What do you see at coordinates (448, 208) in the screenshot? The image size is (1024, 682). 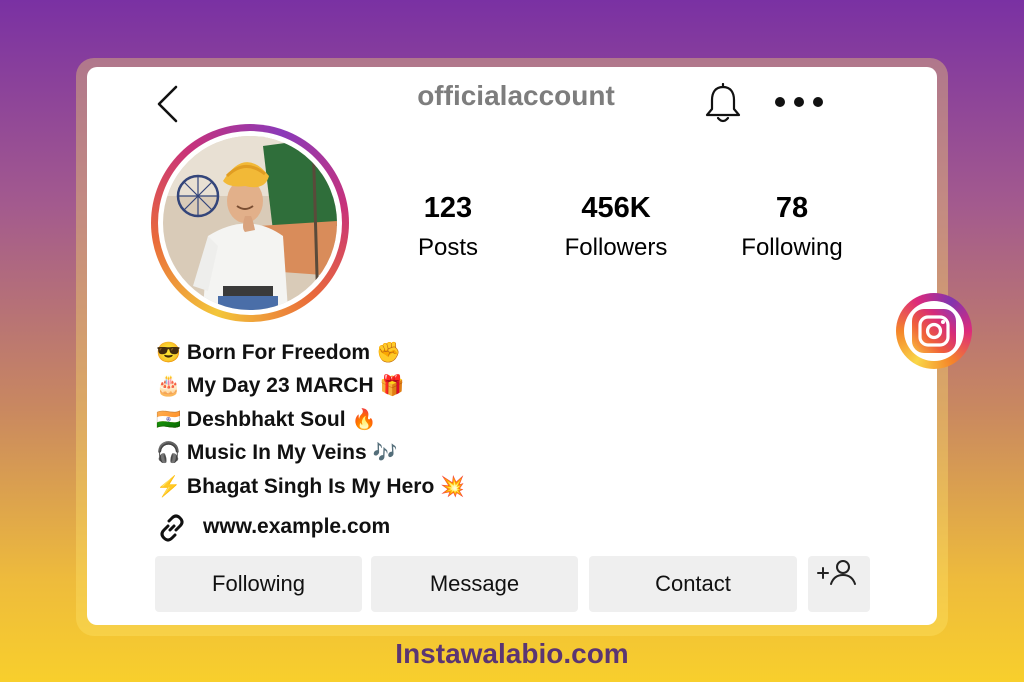 I see `posts-count: 123` at bounding box center [448, 208].